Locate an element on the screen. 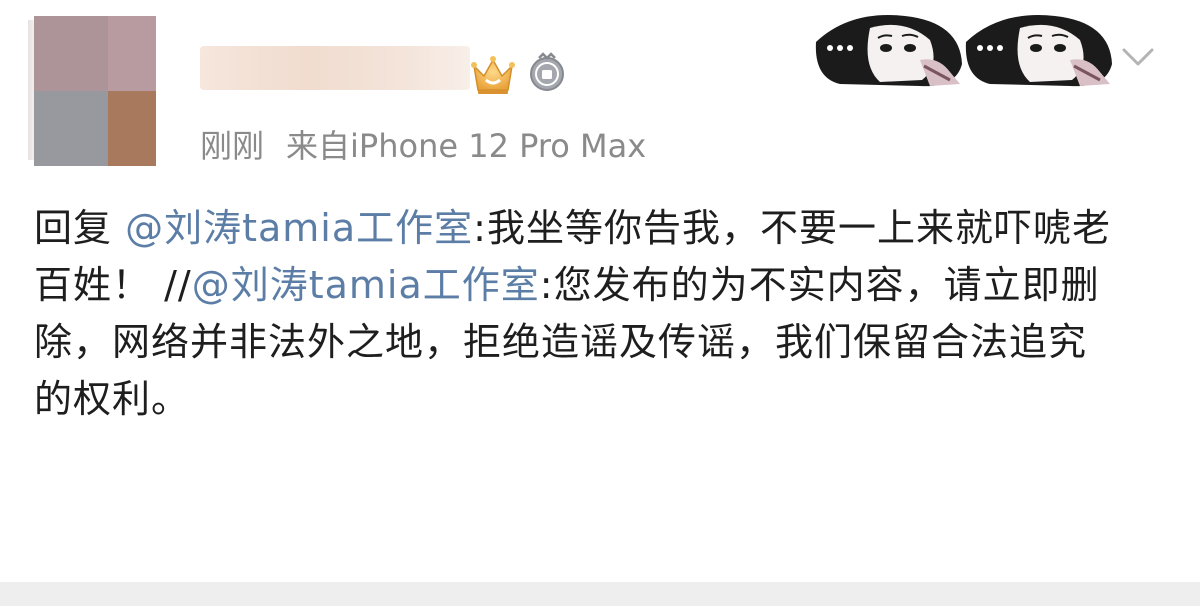 Image resolution: width=1200 pixels, height=606 pixels. post-time: 刚刚 is located at coordinates (232, 146).